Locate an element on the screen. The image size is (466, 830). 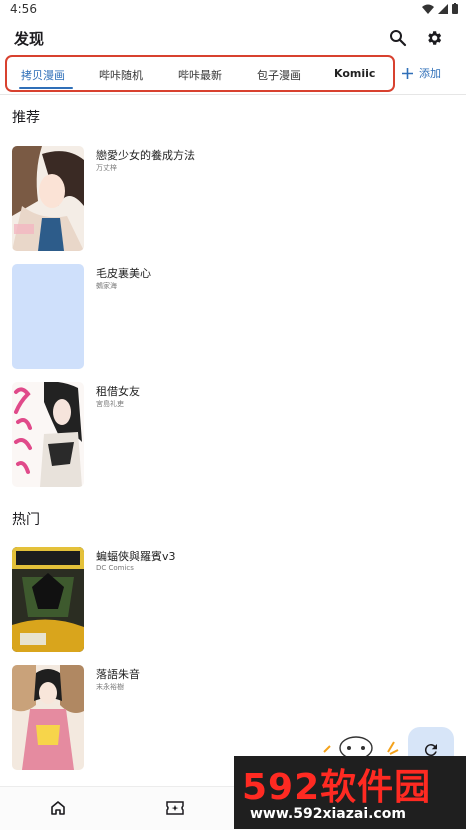
tab-copy-manga: 拷贝漫画 is located at coordinates (43, 75).